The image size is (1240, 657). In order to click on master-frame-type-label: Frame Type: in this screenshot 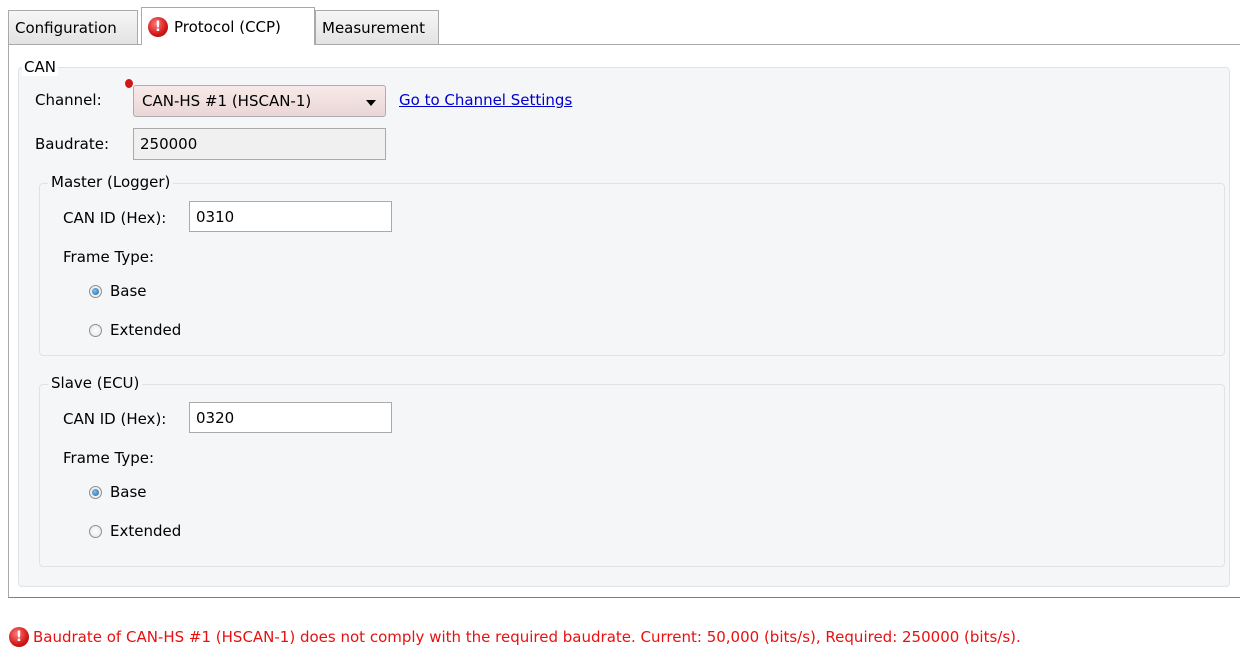, I will do `click(109, 257)`.